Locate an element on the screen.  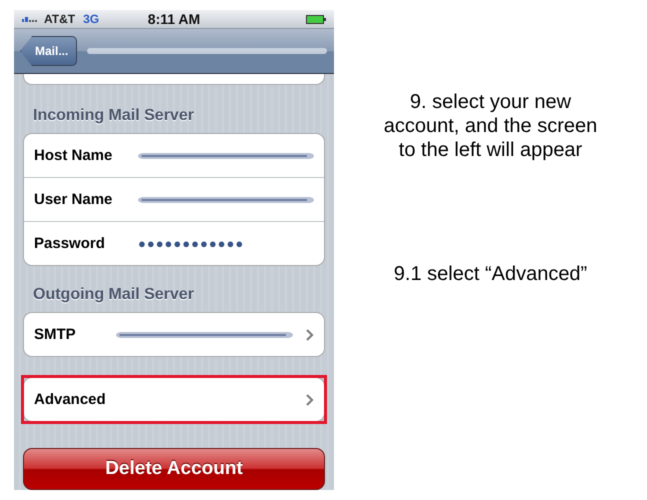
row-label: Advanced is located at coordinates (70, 399).